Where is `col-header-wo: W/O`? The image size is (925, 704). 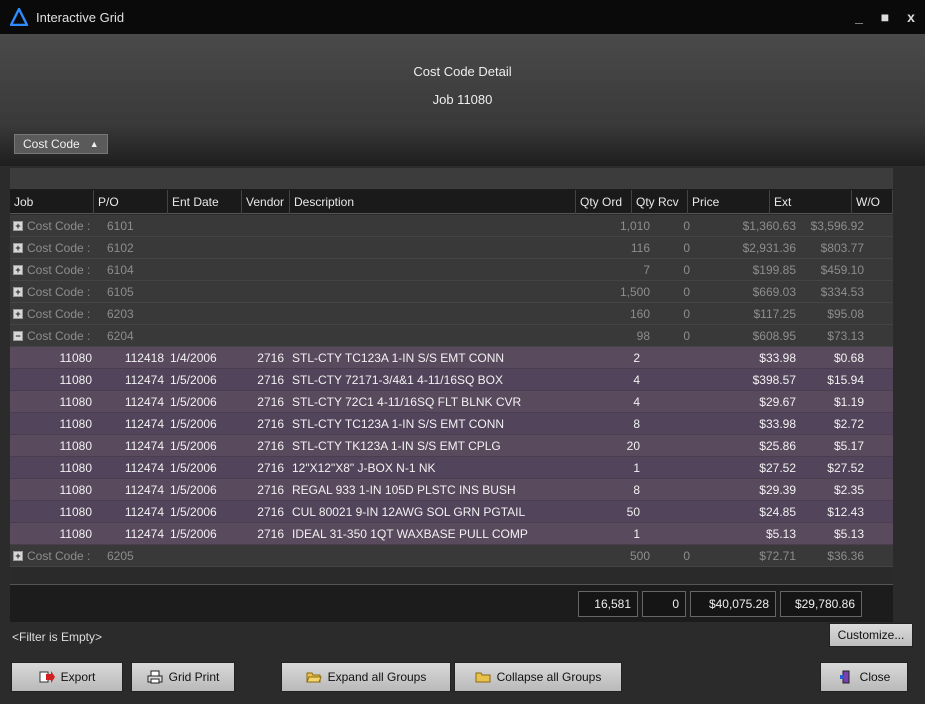 col-header-wo: W/O is located at coordinates (872, 202).